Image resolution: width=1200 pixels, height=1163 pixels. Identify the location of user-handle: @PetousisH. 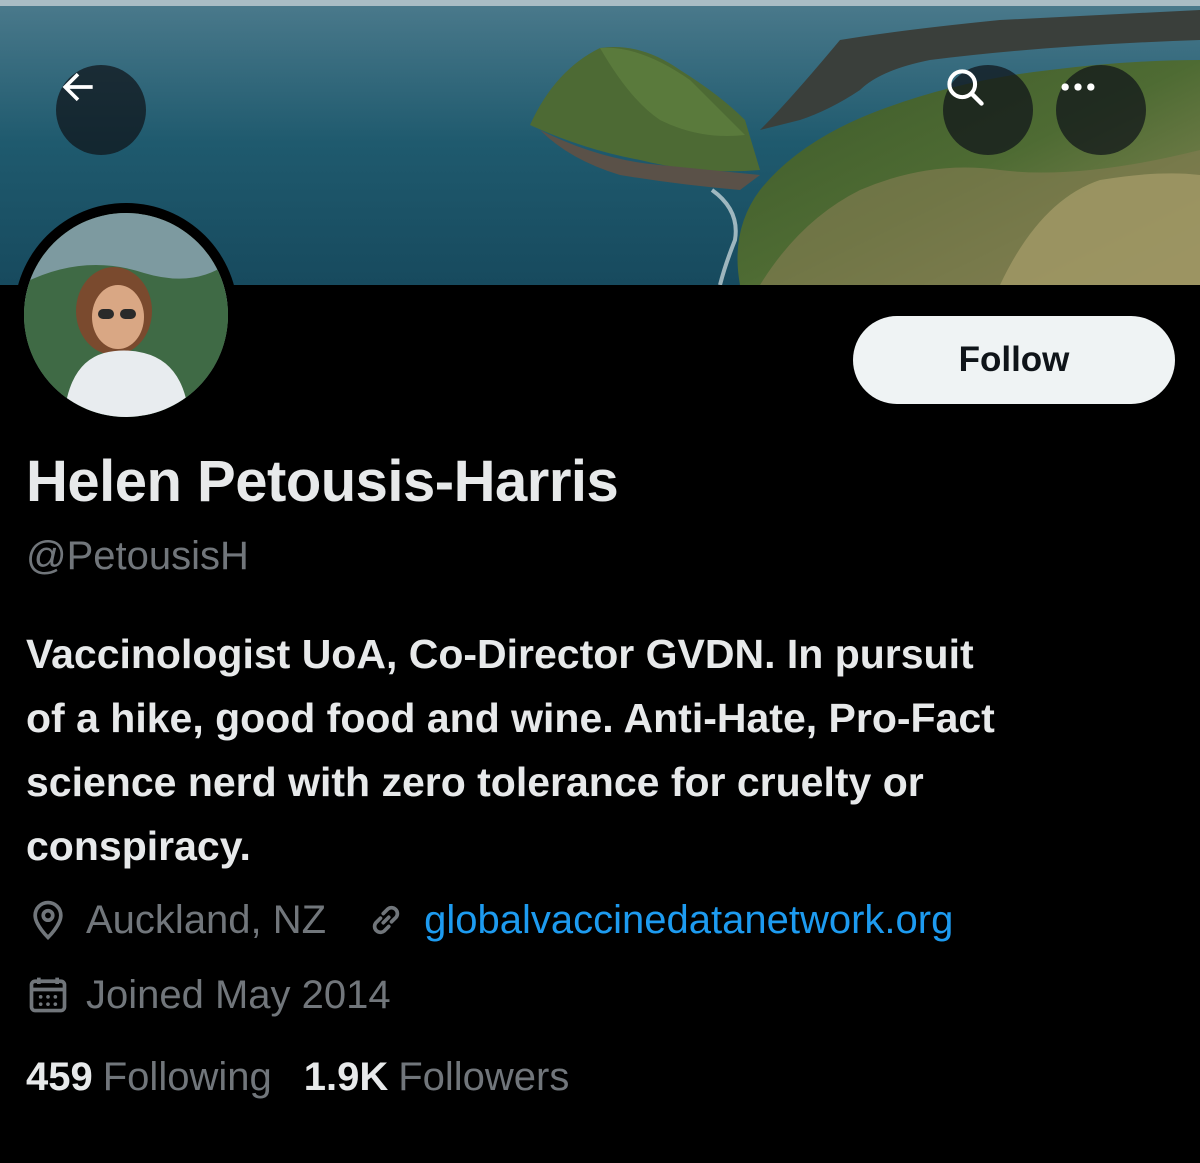
(137, 556).